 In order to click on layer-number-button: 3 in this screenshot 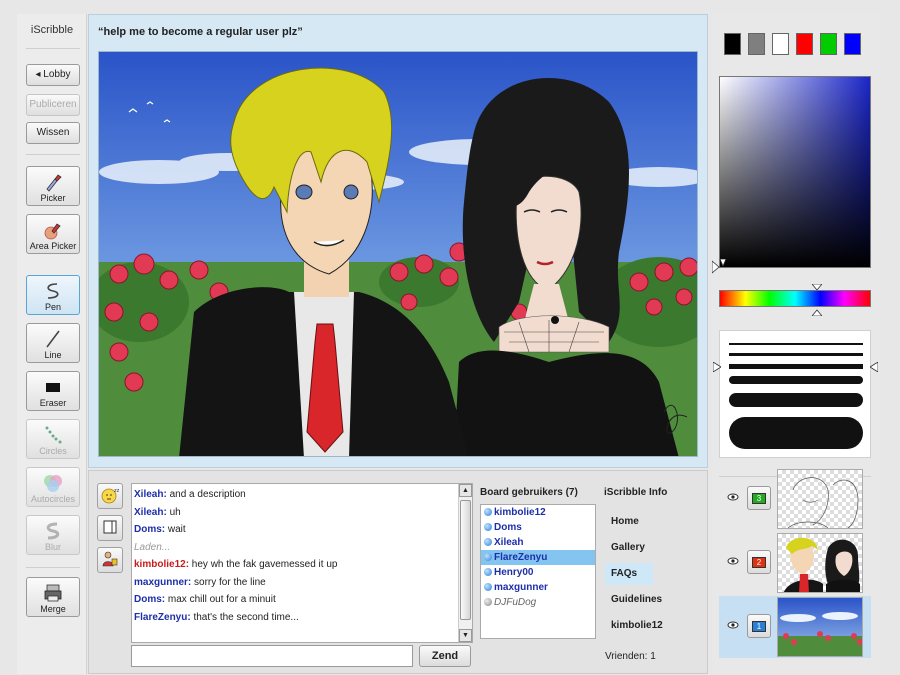, I will do `click(759, 498)`.